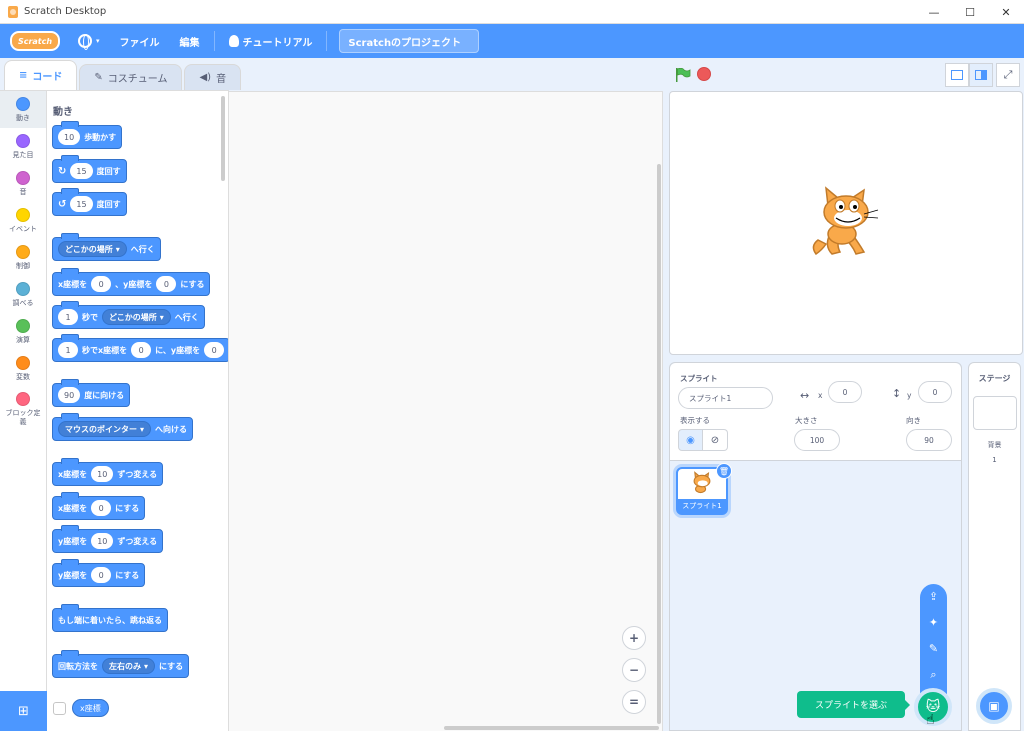  I want to click on block-change-y: y座標を 10 ずつ変える, so click(108, 539).